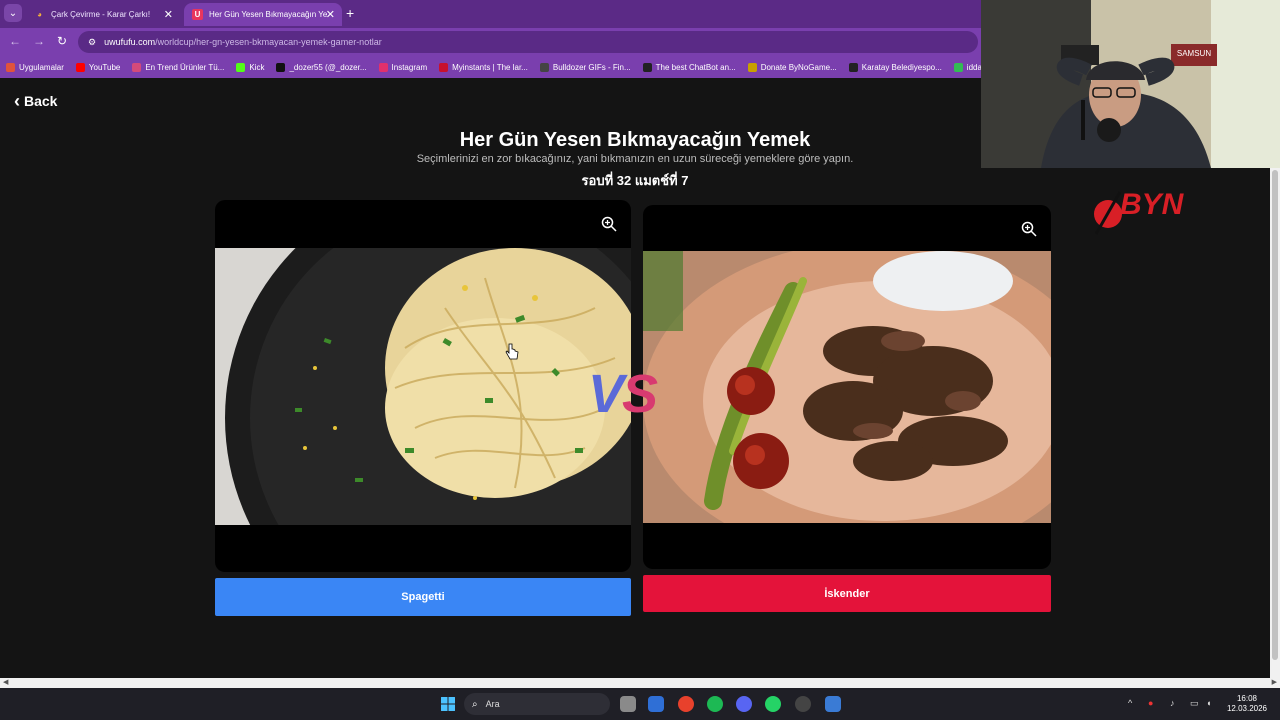 The height and width of the screenshot is (720, 1280). I want to click on taskbar-search: ⌕ Ara, so click(537, 704).